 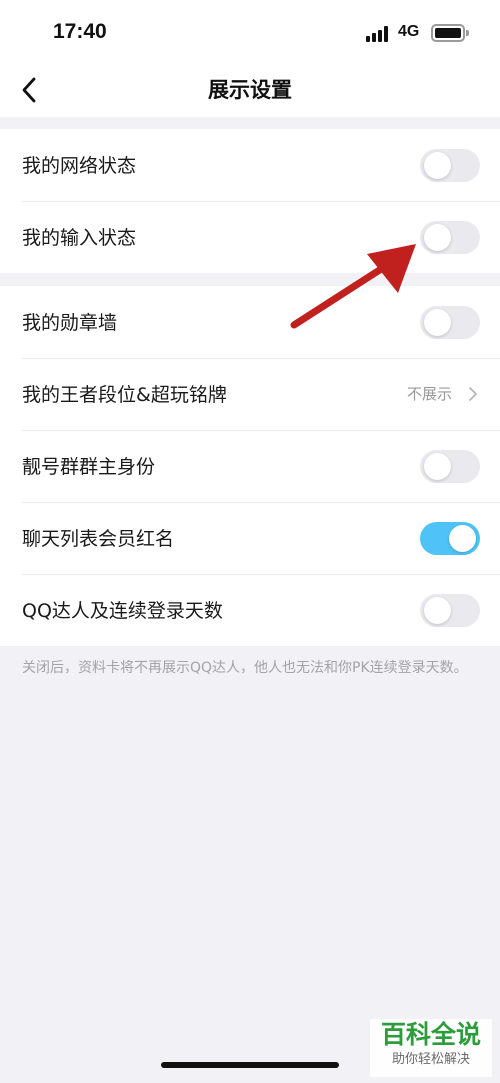 What do you see at coordinates (70, 323) in the screenshot?
I see `setting-label: 我的勋章墙` at bounding box center [70, 323].